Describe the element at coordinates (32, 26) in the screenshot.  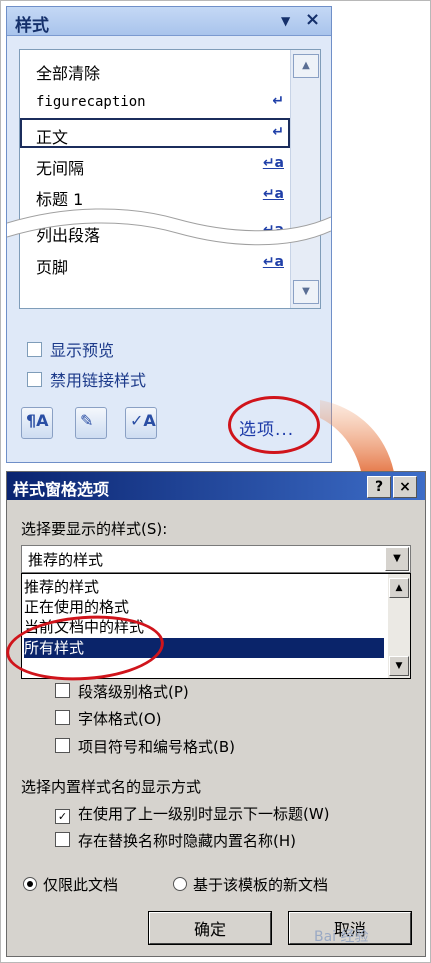
I see `styles-pane-title: 样式` at that location.